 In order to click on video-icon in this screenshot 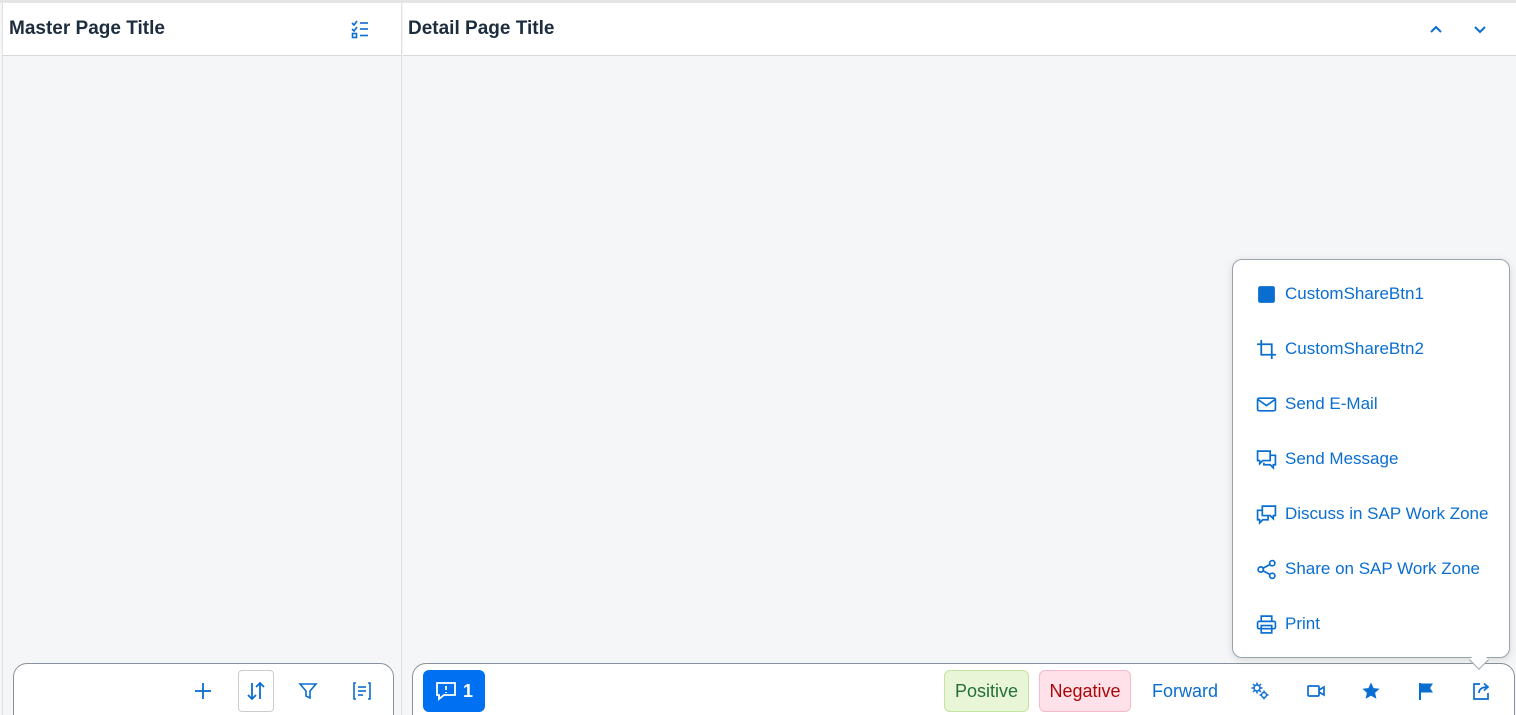, I will do `click(1316, 691)`.